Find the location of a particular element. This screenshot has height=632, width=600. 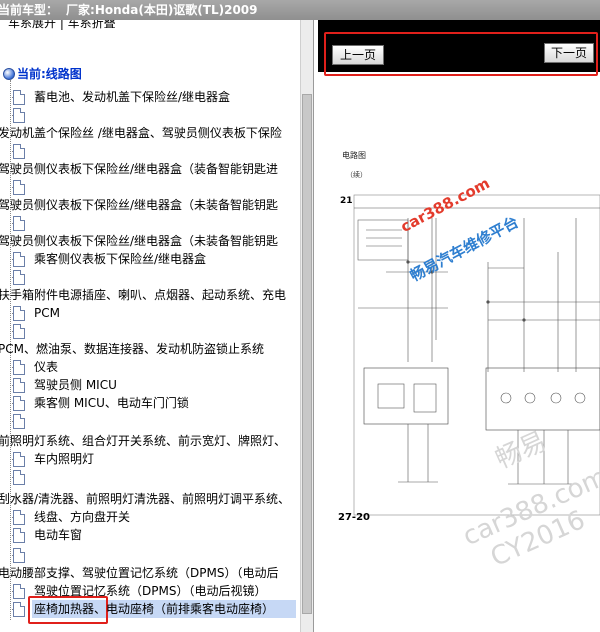

window-title-bar: 当前车型： 厂家:Honda(本田)讴歌(TL)2009 is located at coordinates (300, 10).